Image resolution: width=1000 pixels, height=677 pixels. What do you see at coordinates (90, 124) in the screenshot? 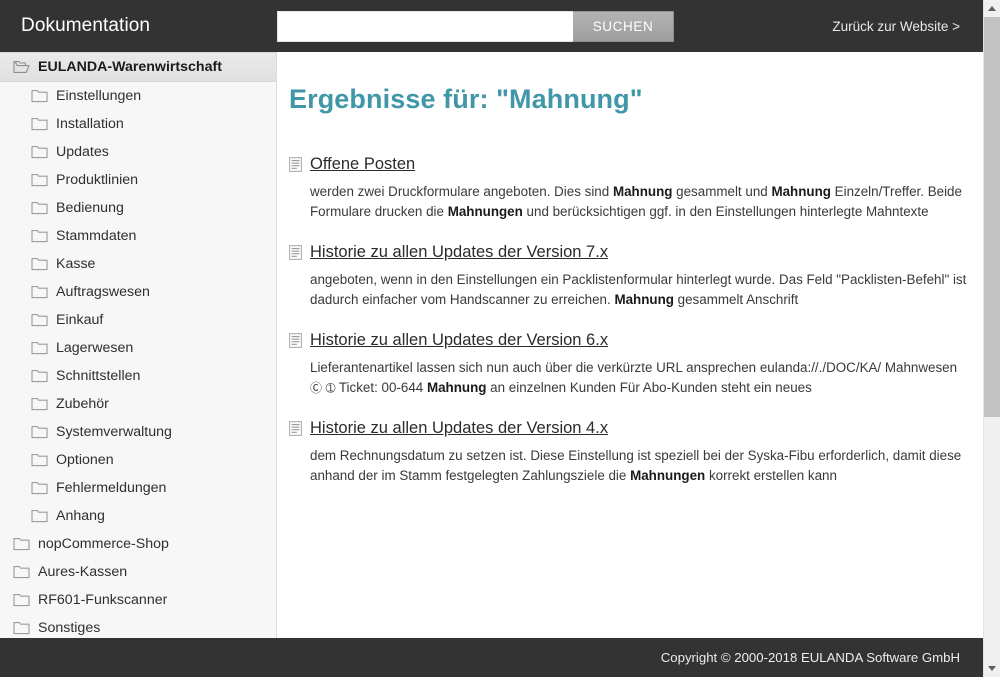
I see `sidebar-item-label: Installation` at bounding box center [90, 124].